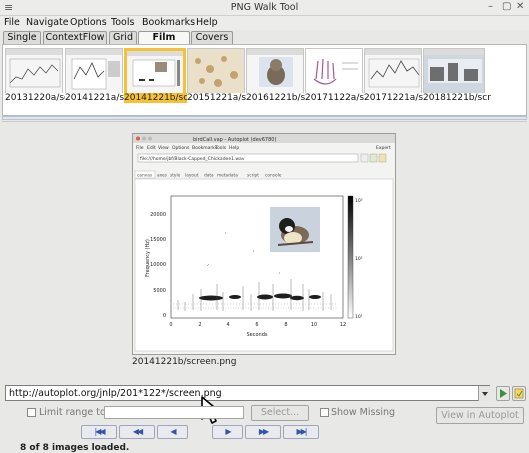 The height and width of the screenshot is (453, 529). What do you see at coordinates (359, 259) in the screenshot?
I see `preview-cbtick: 10²` at bounding box center [359, 259].